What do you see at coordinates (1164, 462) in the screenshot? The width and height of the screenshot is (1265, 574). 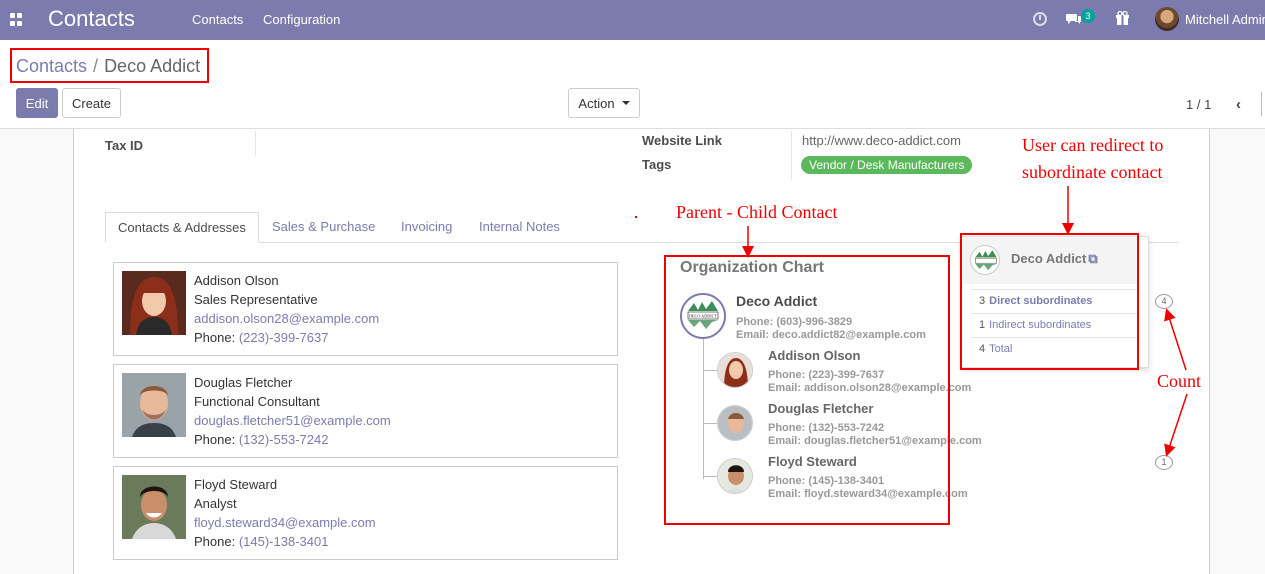 I see `subordinate-count-badge: 1` at bounding box center [1164, 462].